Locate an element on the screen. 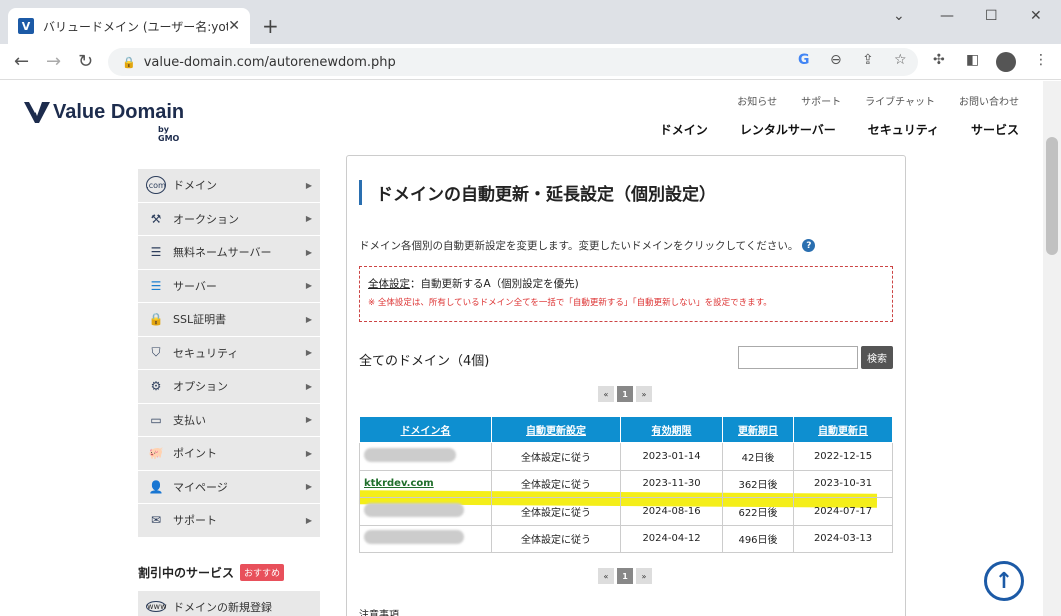 The image size is (1061, 616). maximize-icon: ☐ is located at coordinates (991, 16).